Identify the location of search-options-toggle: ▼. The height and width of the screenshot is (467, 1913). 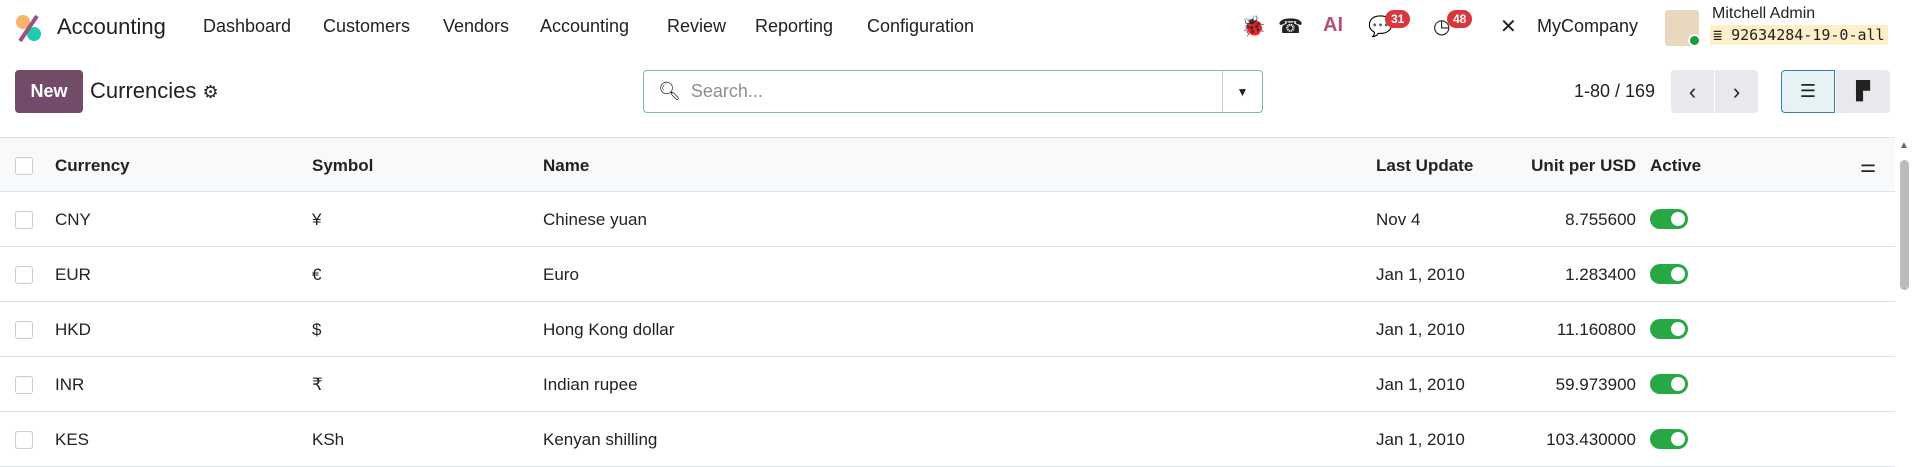
(1242, 91).